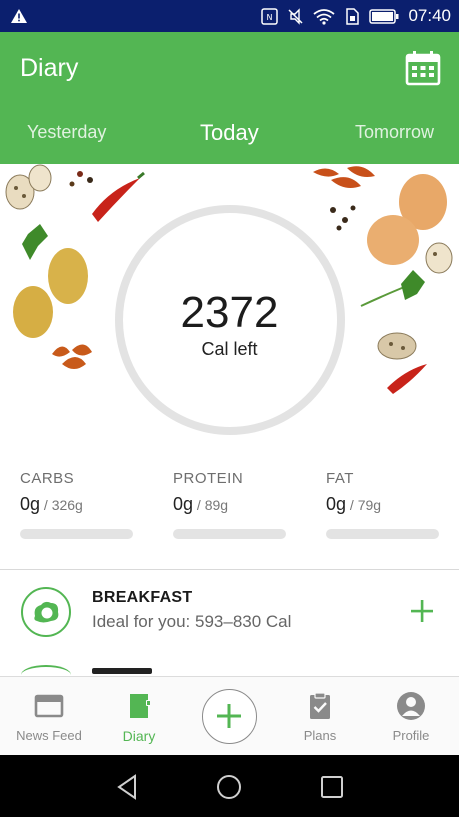 The image size is (459, 817). What do you see at coordinates (332, 787) in the screenshot?
I see `recent-apps-icon` at bounding box center [332, 787].